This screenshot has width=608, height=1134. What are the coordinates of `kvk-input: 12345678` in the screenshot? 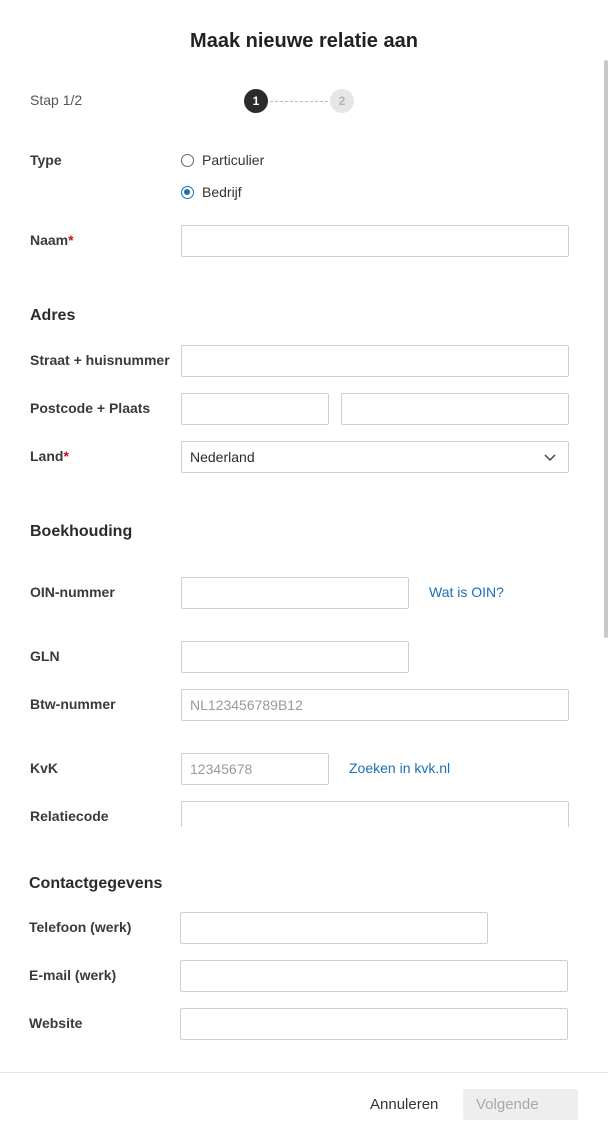 It's located at (255, 769).